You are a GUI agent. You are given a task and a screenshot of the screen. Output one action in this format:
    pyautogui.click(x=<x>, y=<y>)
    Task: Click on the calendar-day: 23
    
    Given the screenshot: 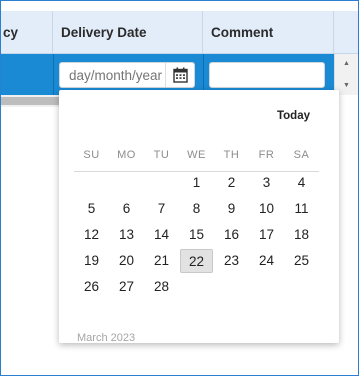 What is the action you would take?
    pyautogui.click(x=231, y=261)
    